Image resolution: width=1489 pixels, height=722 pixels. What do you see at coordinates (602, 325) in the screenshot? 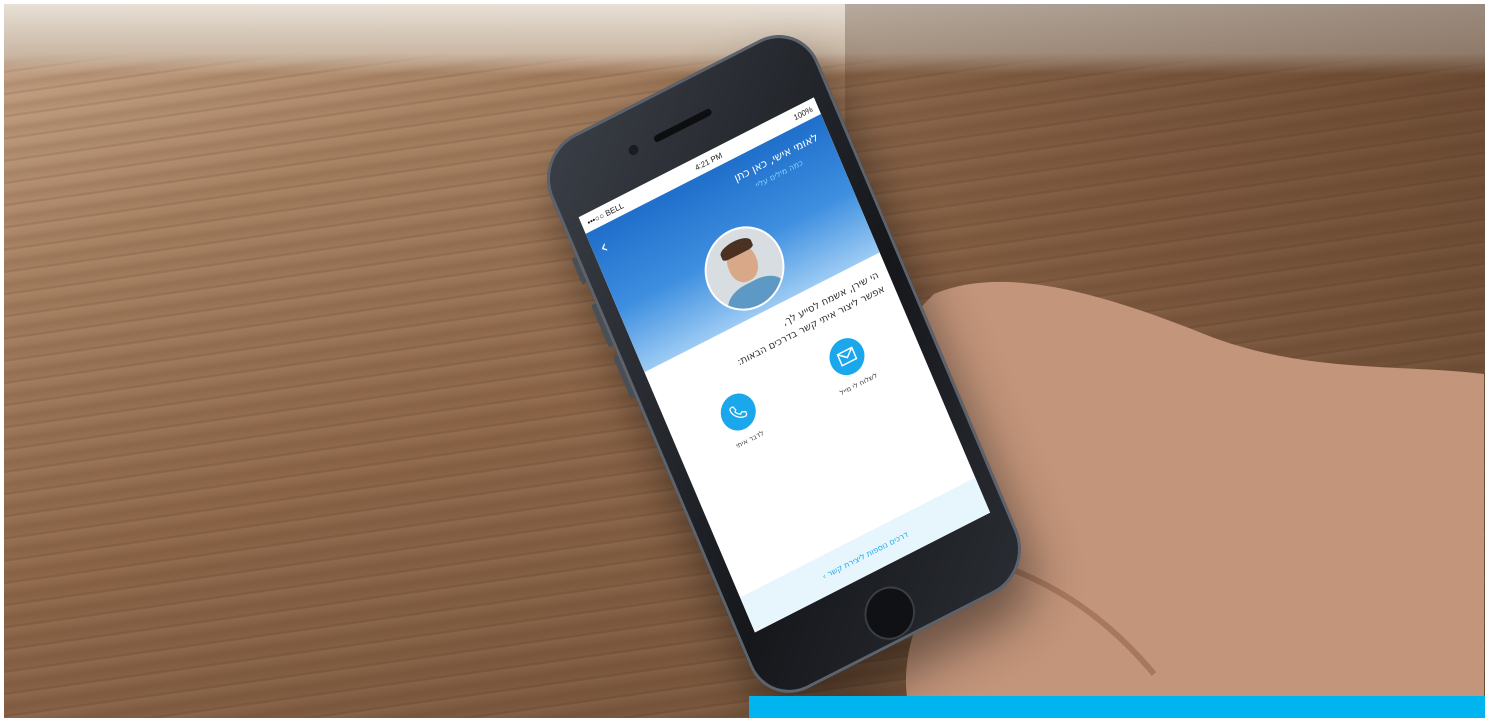
I see `volume-up-button` at bounding box center [602, 325].